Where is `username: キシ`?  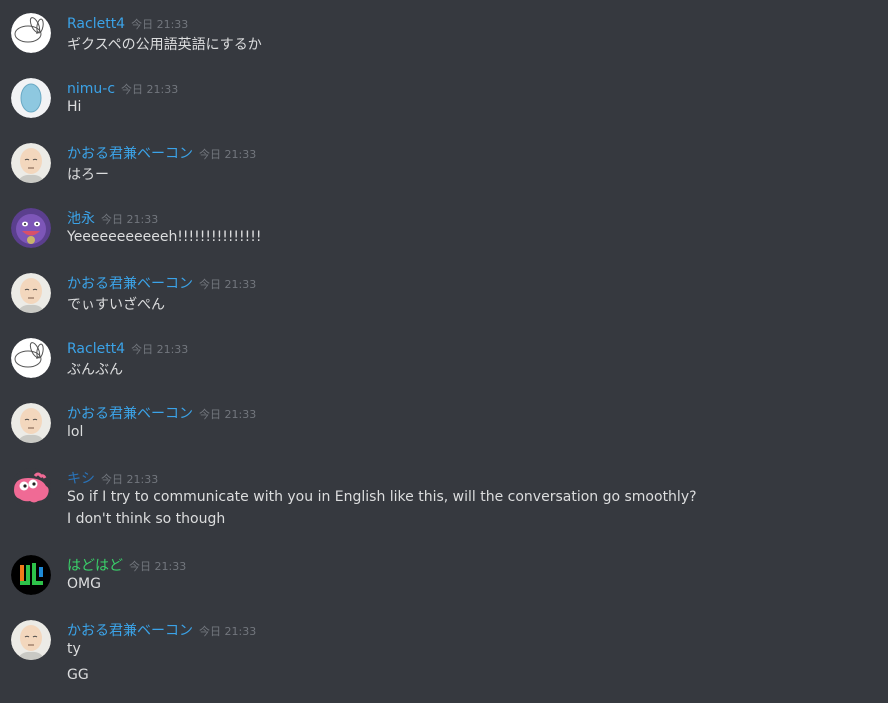 username: キシ is located at coordinates (81, 479).